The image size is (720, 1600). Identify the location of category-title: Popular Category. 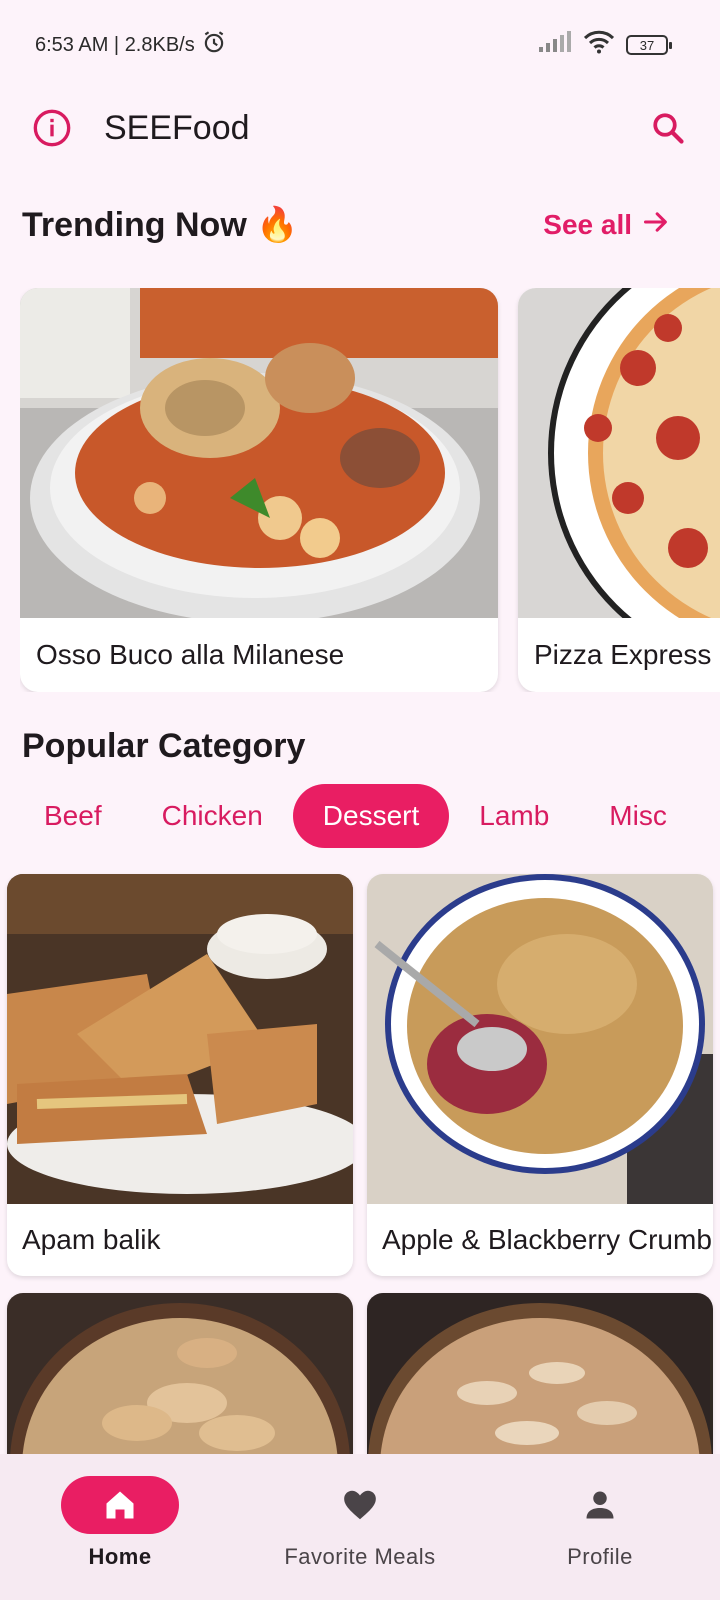
(164, 745).